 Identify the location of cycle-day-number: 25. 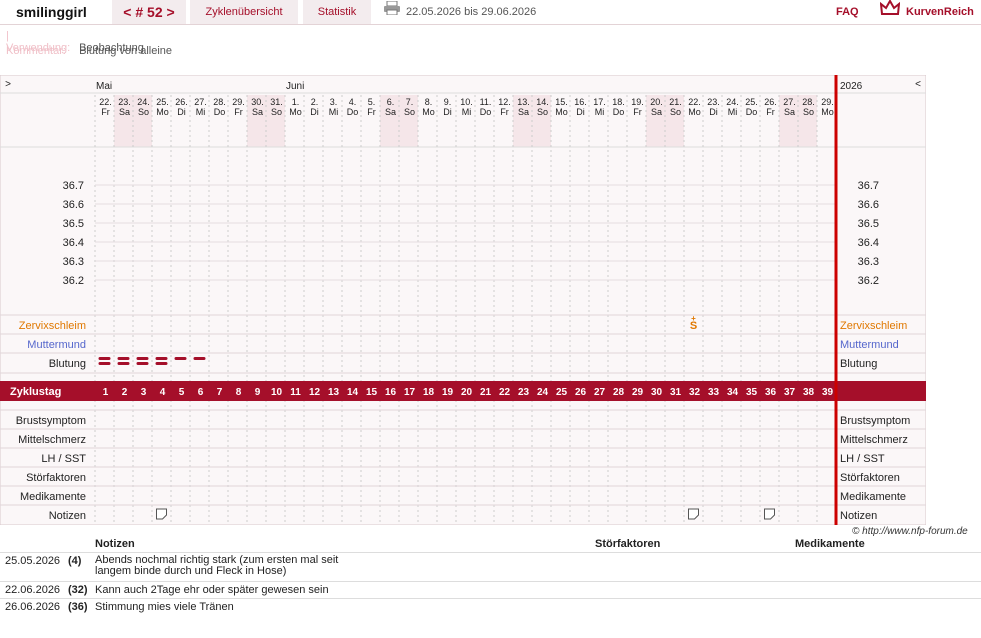
(562, 392).